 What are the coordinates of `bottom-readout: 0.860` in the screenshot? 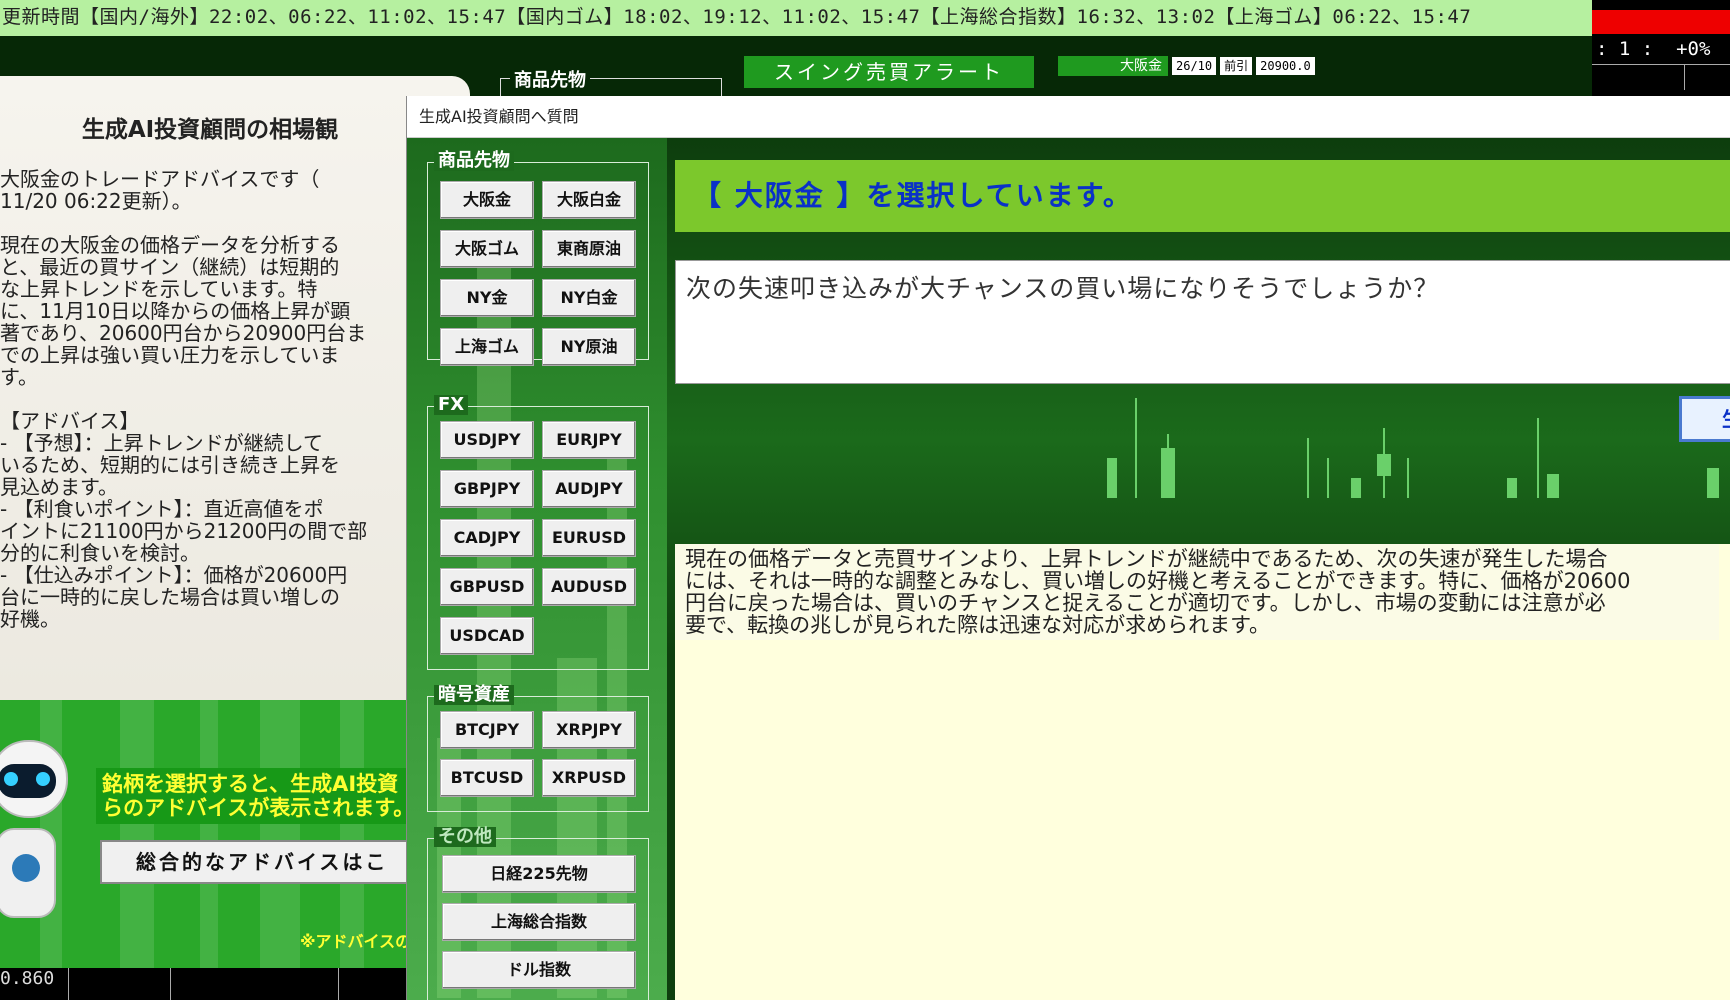 It's located at (205, 984).